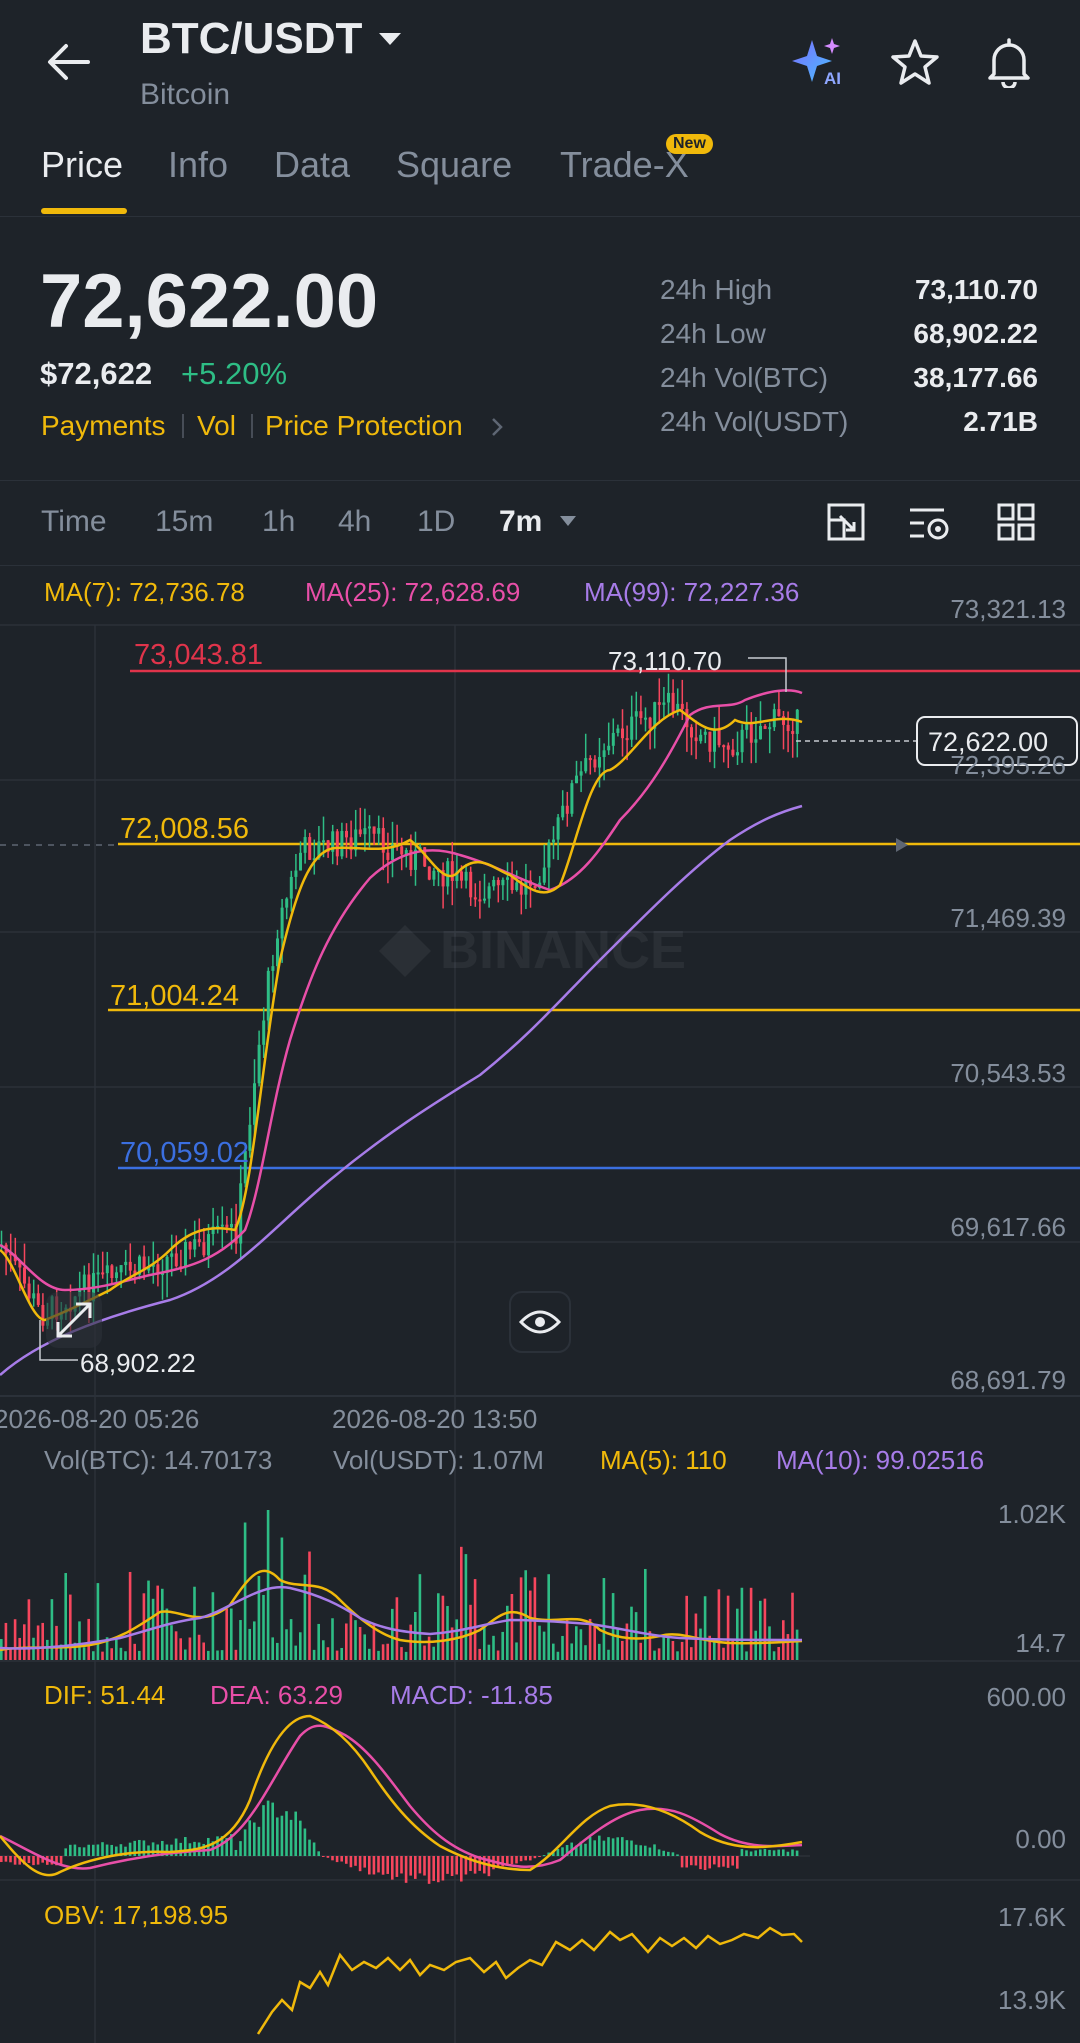 Image resolution: width=1080 pixels, height=2043 pixels. What do you see at coordinates (1016, 522) in the screenshot?
I see `layout-grid-icon` at bounding box center [1016, 522].